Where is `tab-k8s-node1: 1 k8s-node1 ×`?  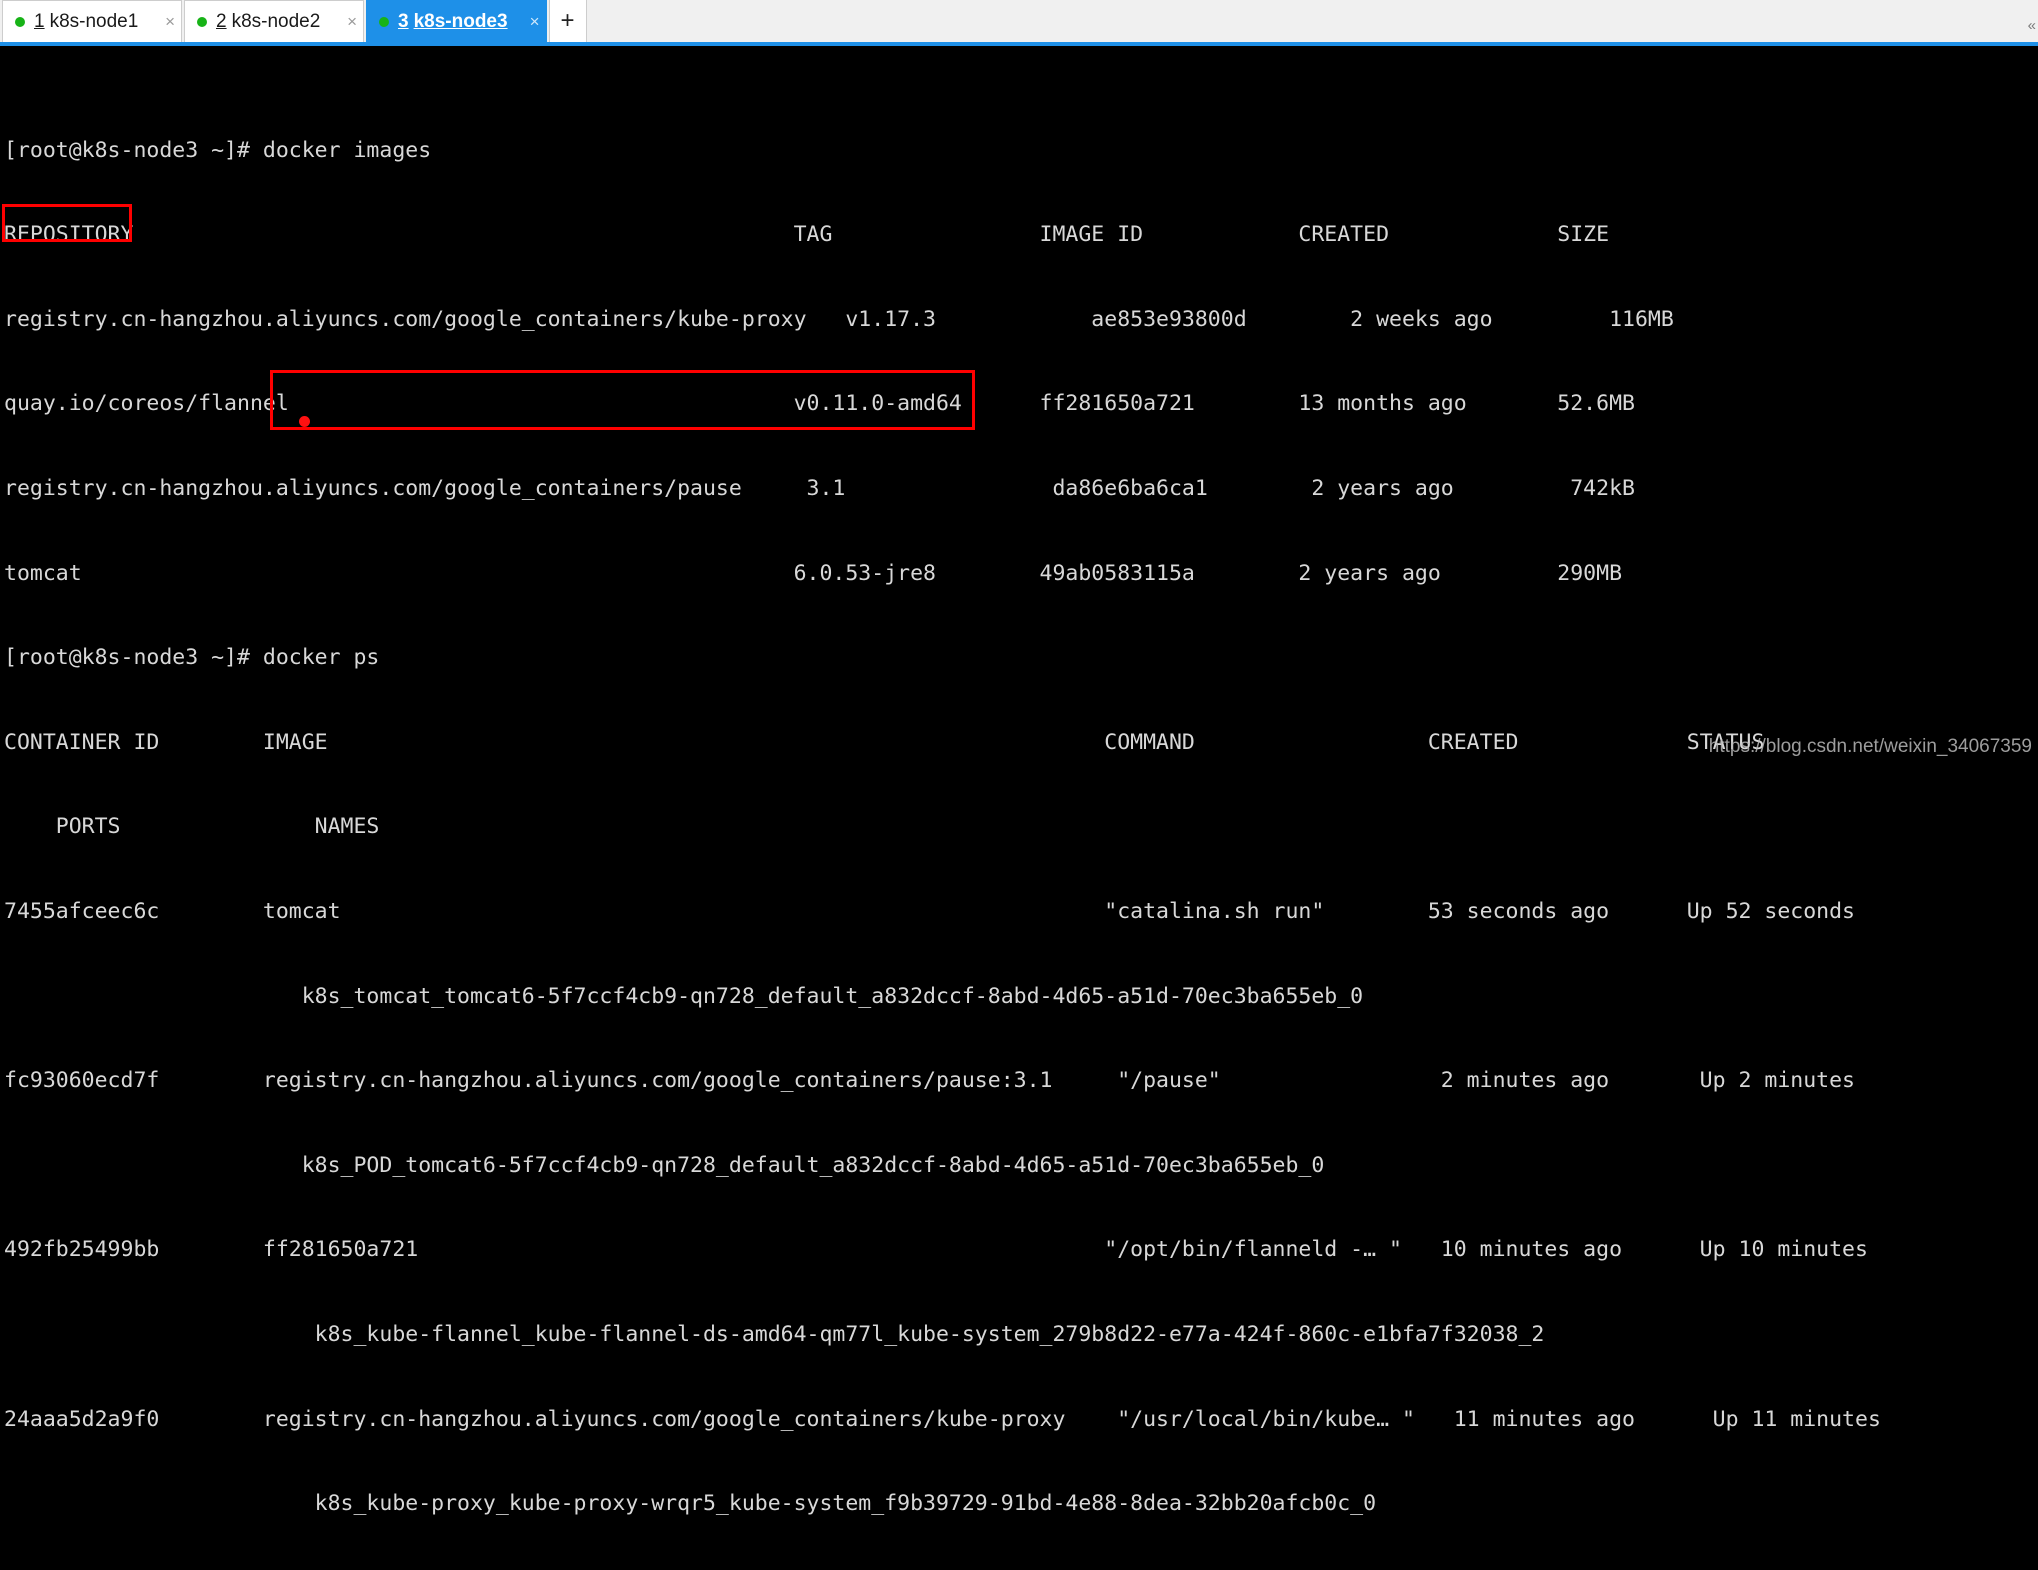 tab-k8s-node1: 1 k8s-node1 × is located at coordinates (92, 21).